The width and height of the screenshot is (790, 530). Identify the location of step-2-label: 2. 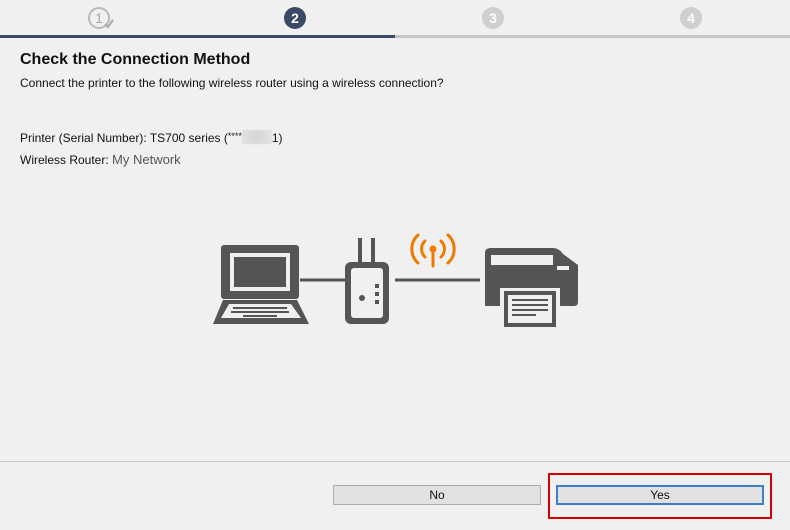
(295, 18).